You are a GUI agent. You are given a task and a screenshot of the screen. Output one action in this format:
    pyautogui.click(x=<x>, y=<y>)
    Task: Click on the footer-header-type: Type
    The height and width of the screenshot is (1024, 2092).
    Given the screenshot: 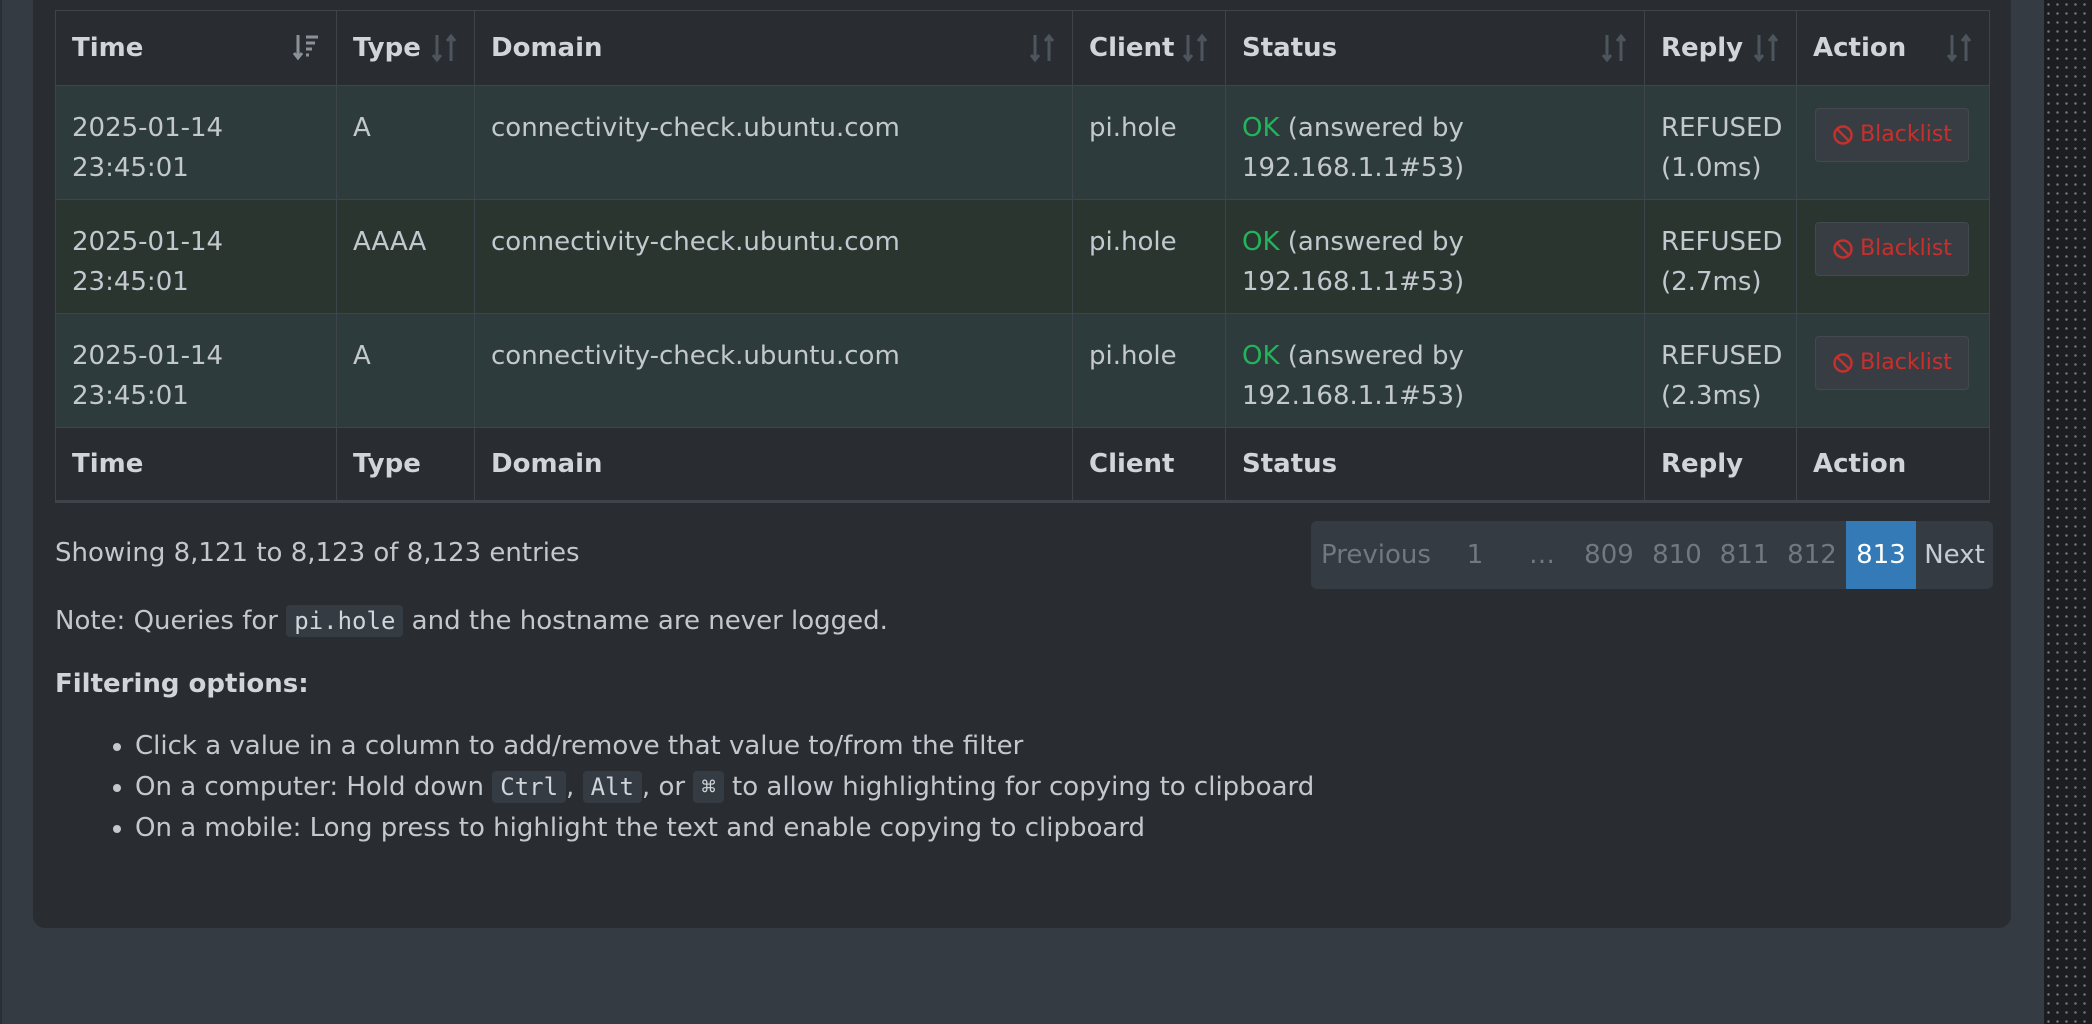 What is the action you would take?
    pyautogui.click(x=405, y=465)
    